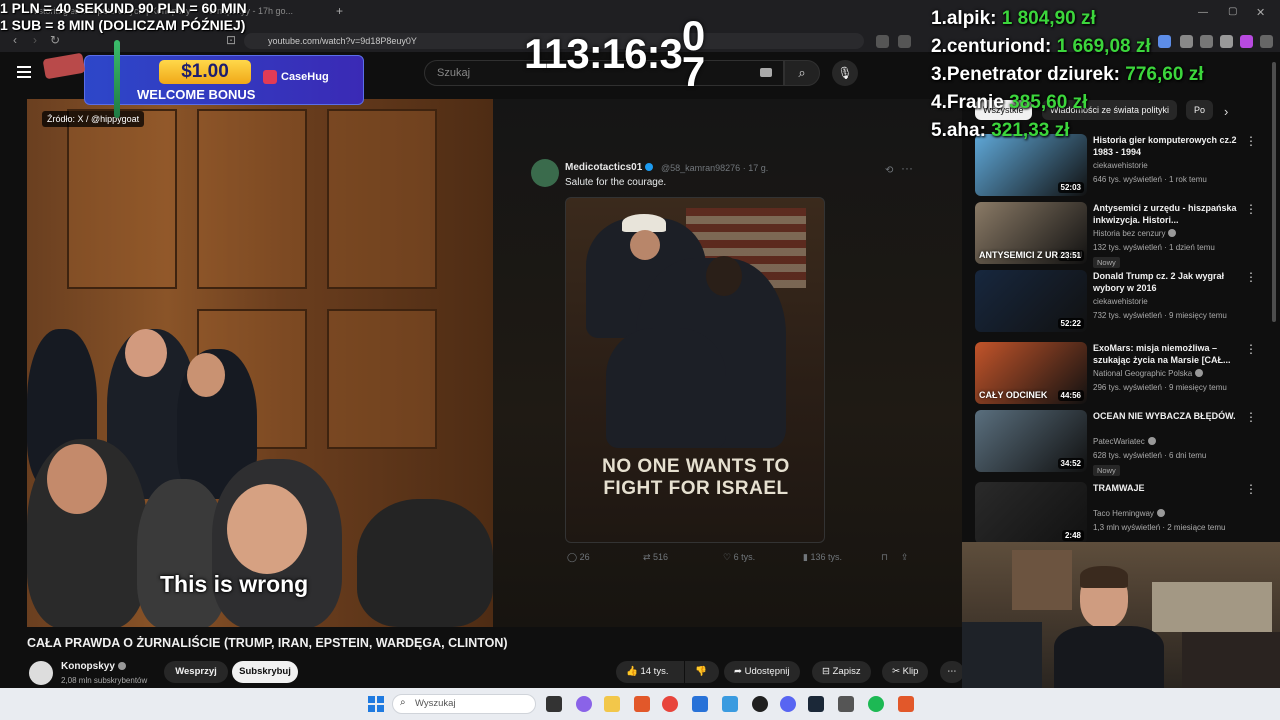 Image resolution: width=1280 pixels, height=720 pixels. I want to click on microphone-icon: 🎙, so click(845, 73).